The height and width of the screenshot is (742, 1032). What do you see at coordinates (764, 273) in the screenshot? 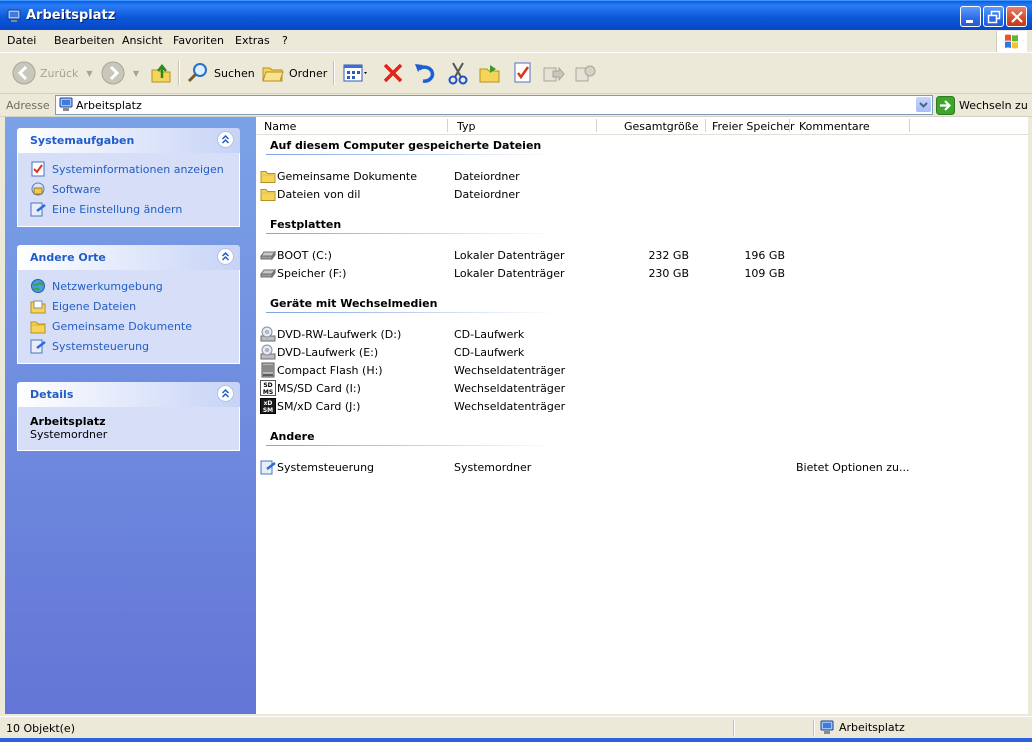
I see `item-free-space: 109 GB` at bounding box center [764, 273].